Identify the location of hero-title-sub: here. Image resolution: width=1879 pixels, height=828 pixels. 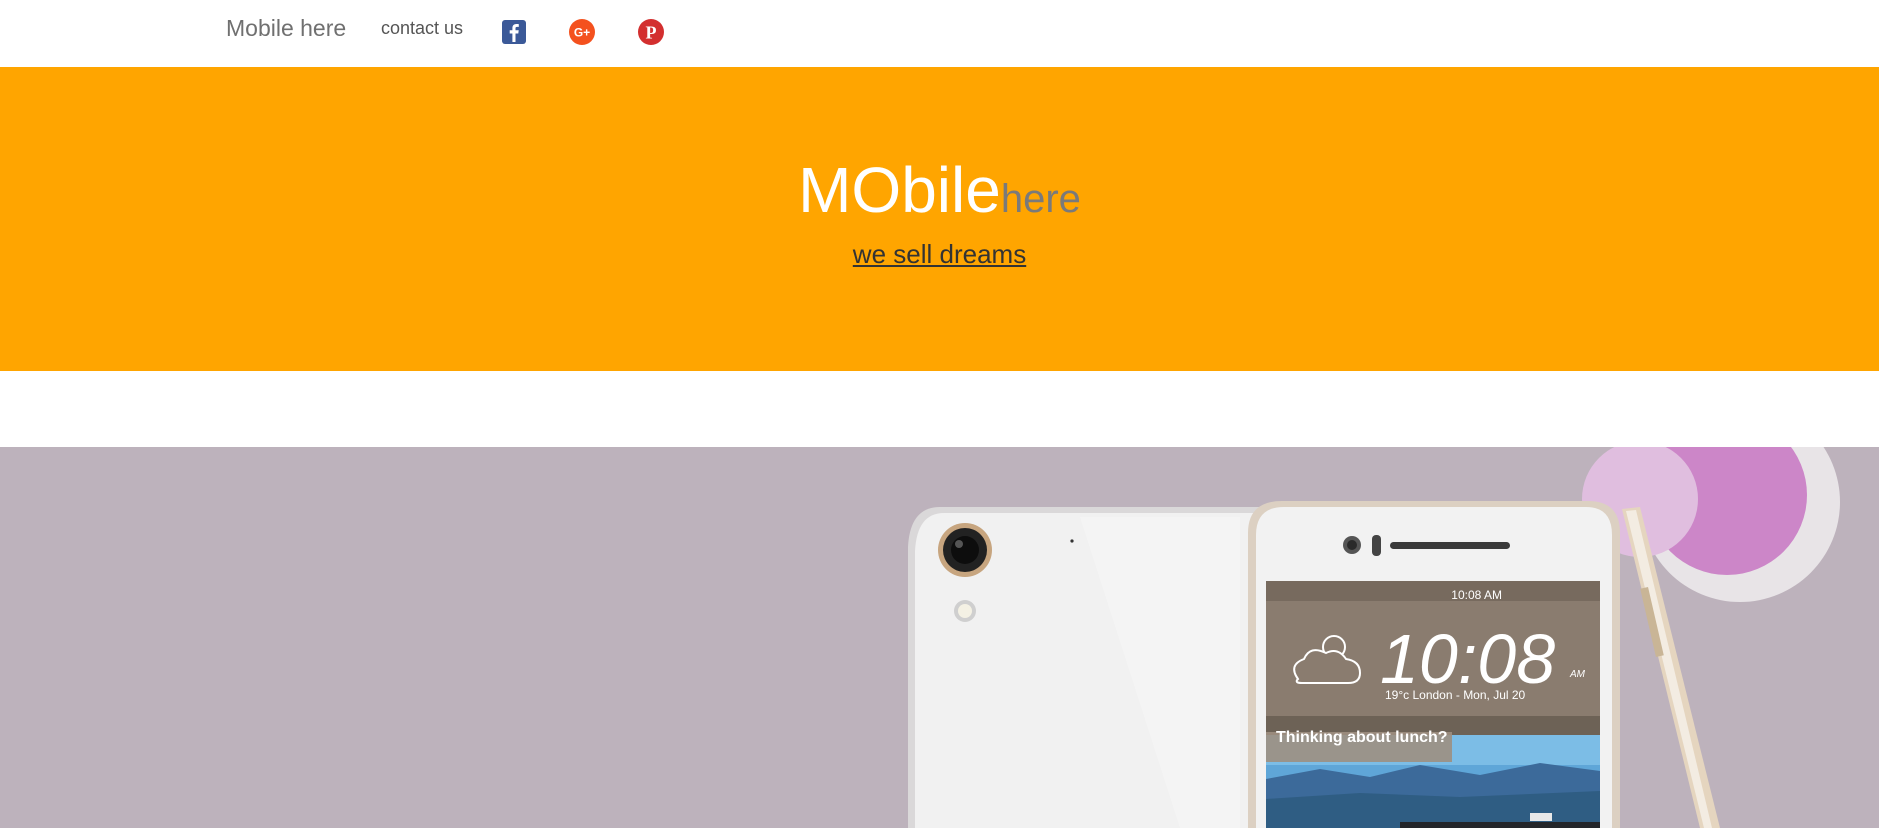
(1040, 199).